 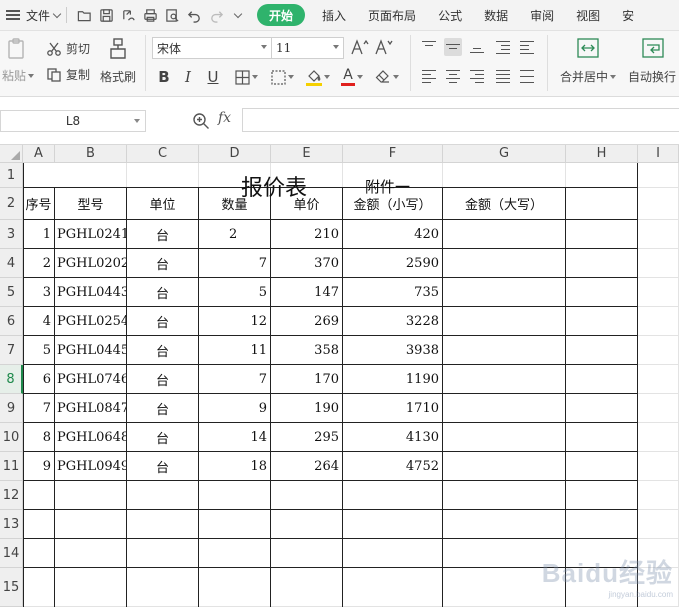 What do you see at coordinates (306, 263) in the screenshot?
I see `table-cell: 370` at bounding box center [306, 263].